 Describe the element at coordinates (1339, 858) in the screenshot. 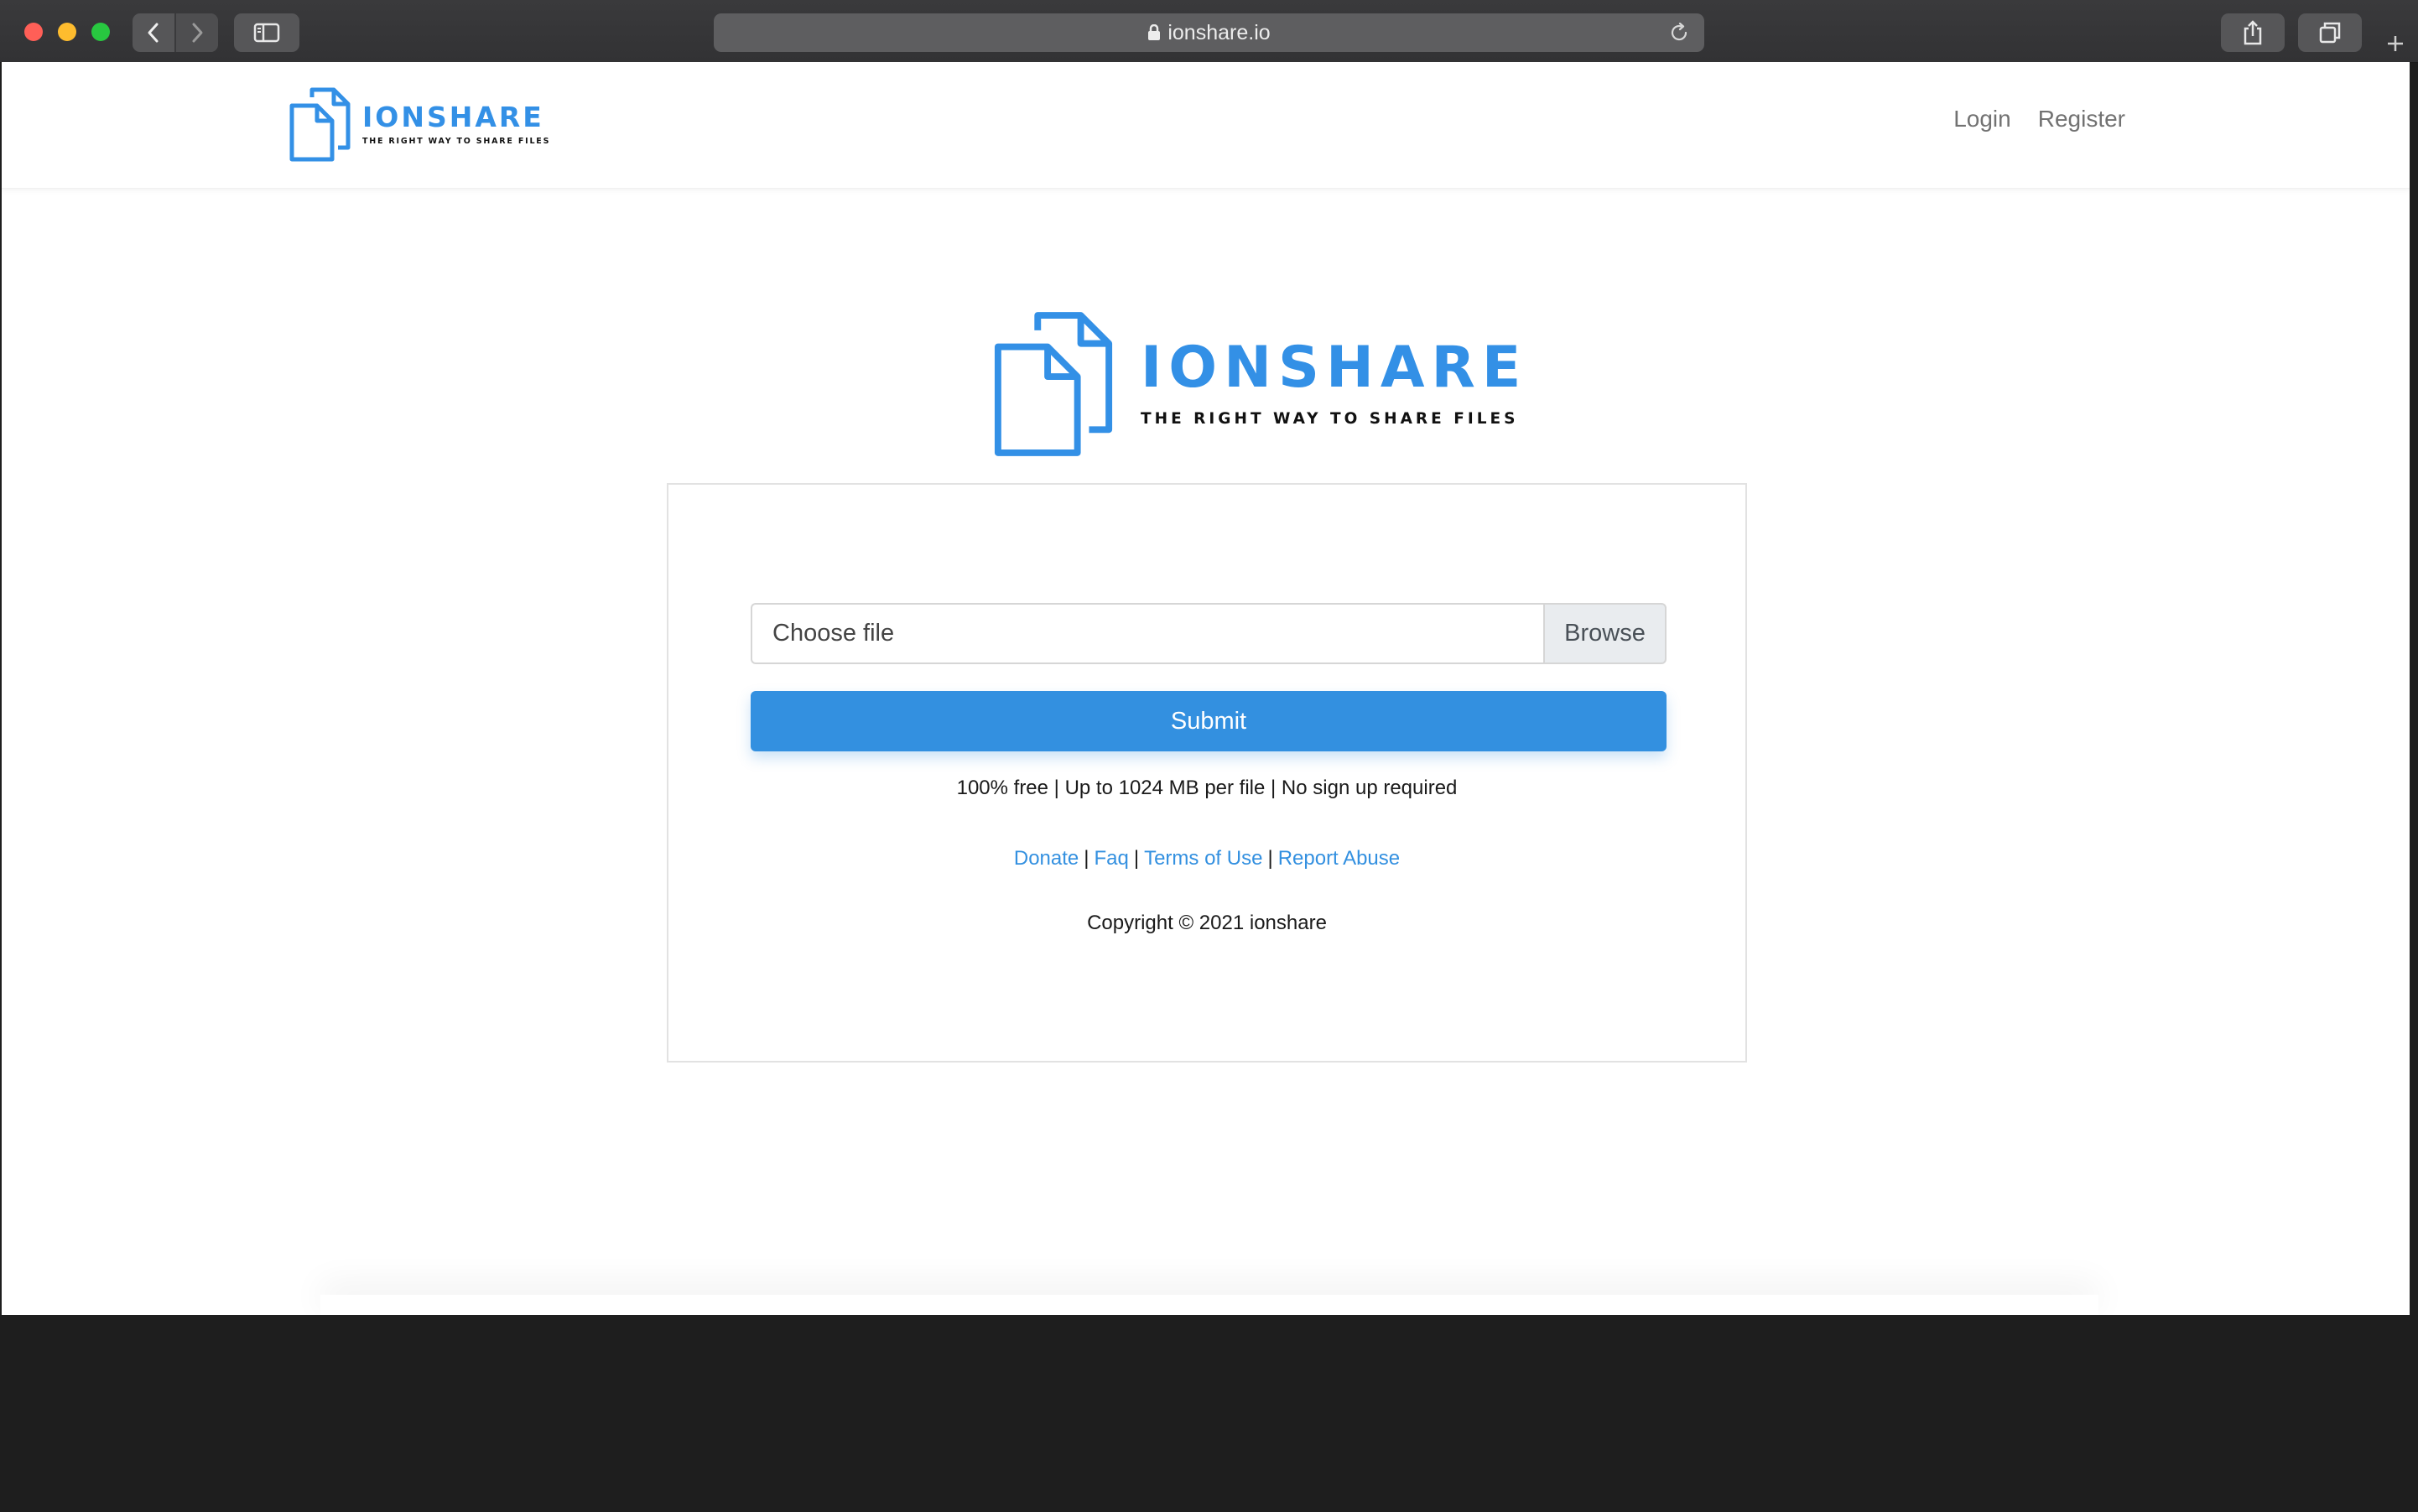

I see `report-abuse-link: Report Abuse` at that location.